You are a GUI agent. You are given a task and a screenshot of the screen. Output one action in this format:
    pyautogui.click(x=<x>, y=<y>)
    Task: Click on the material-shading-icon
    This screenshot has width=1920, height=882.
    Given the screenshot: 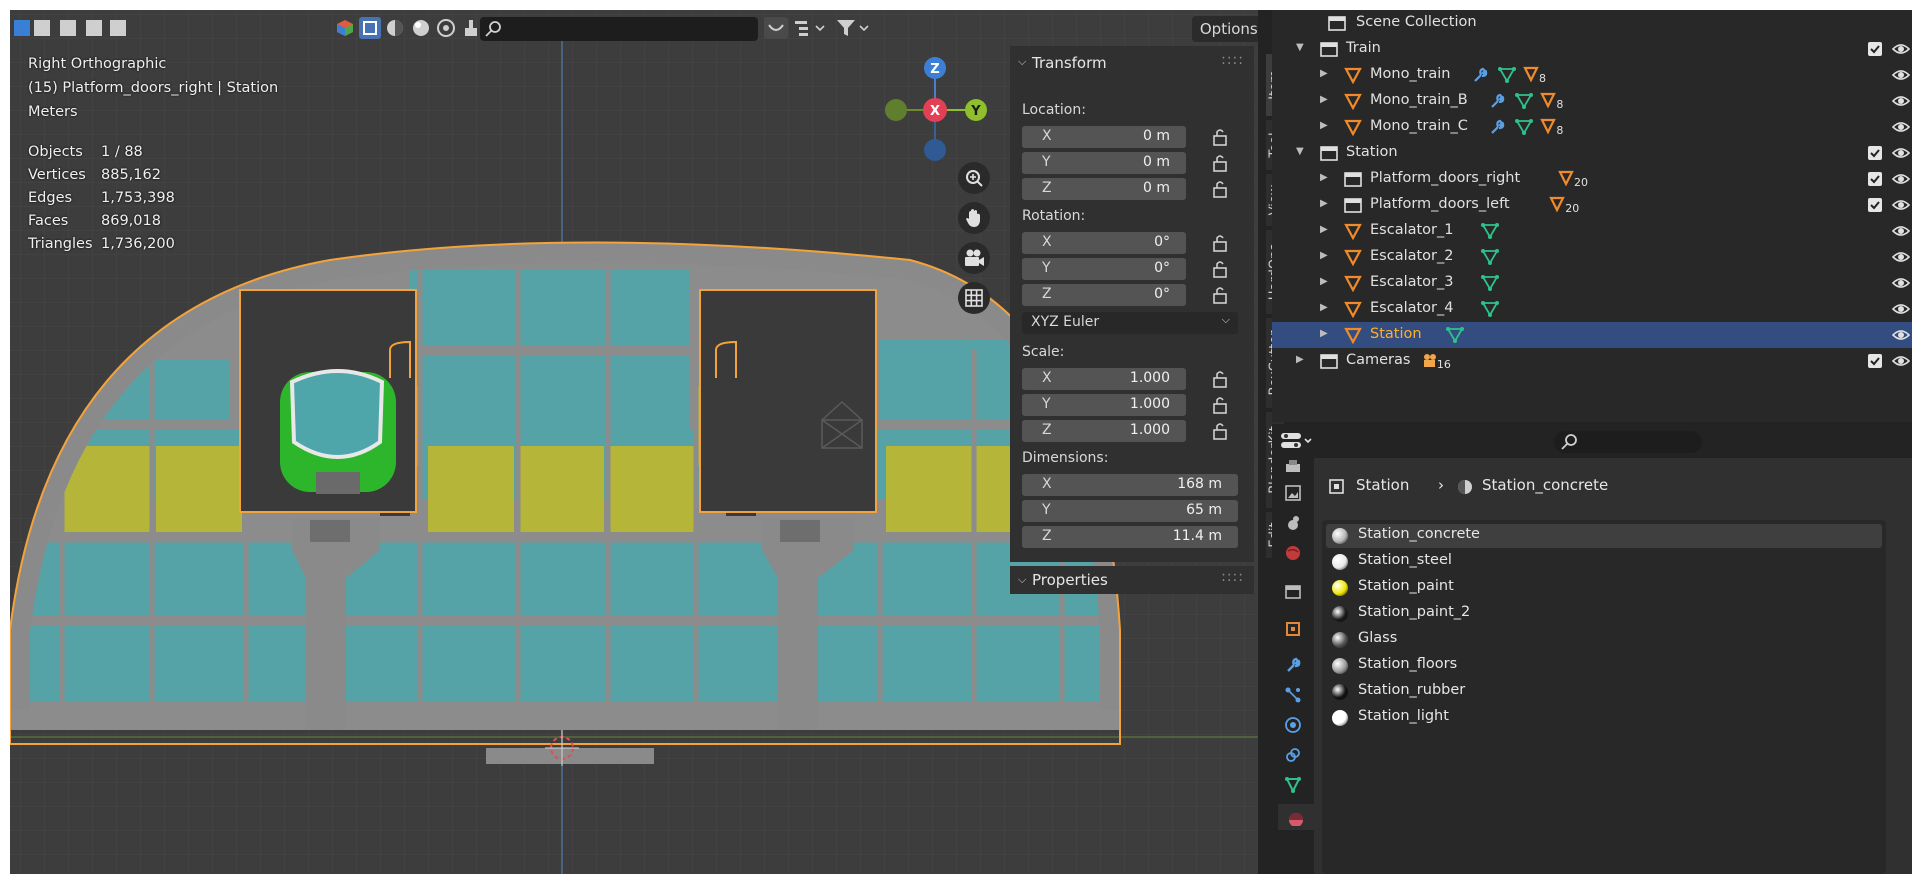 What is the action you would take?
    pyautogui.click(x=395, y=28)
    